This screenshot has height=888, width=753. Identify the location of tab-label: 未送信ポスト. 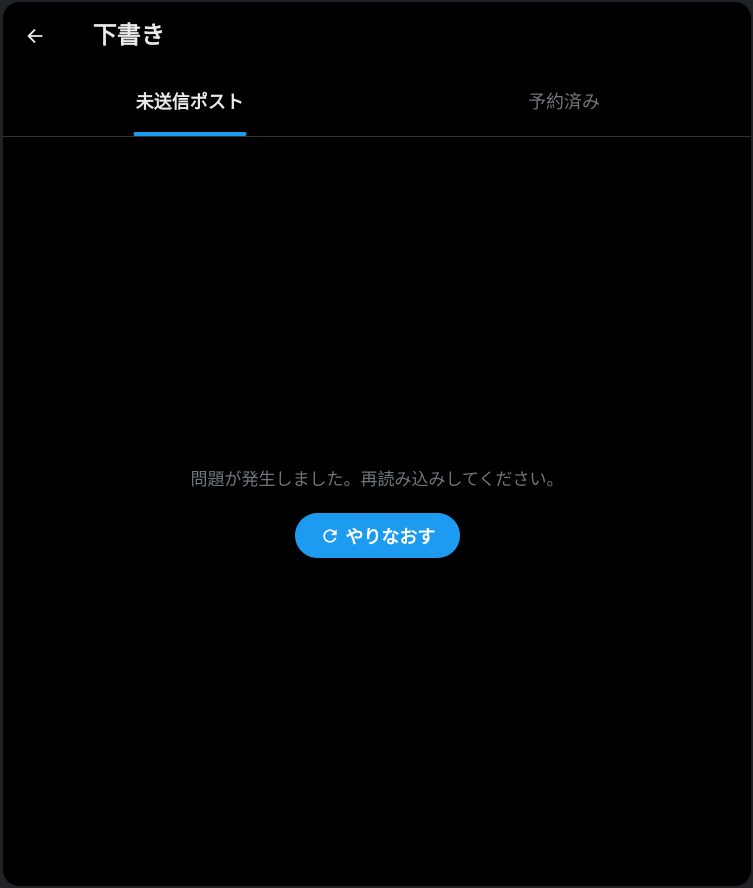
(190, 102).